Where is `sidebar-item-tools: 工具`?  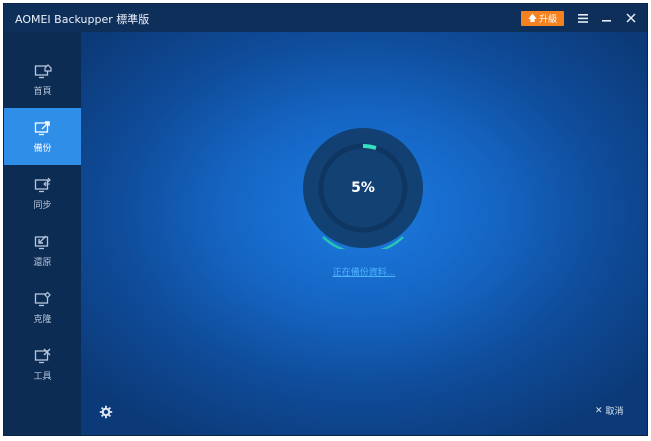 sidebar-item-tools: 工具 is located at coordinates (42, 364).